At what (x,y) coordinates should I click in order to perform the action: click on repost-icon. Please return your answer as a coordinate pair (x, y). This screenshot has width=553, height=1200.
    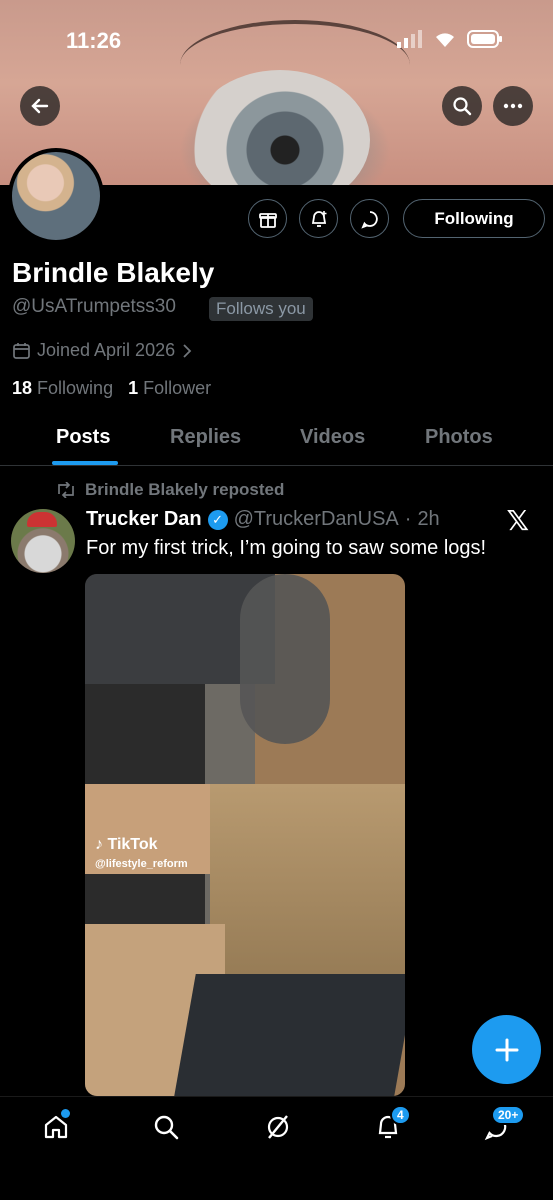
    Looking at the image, I should click on (66, 490).